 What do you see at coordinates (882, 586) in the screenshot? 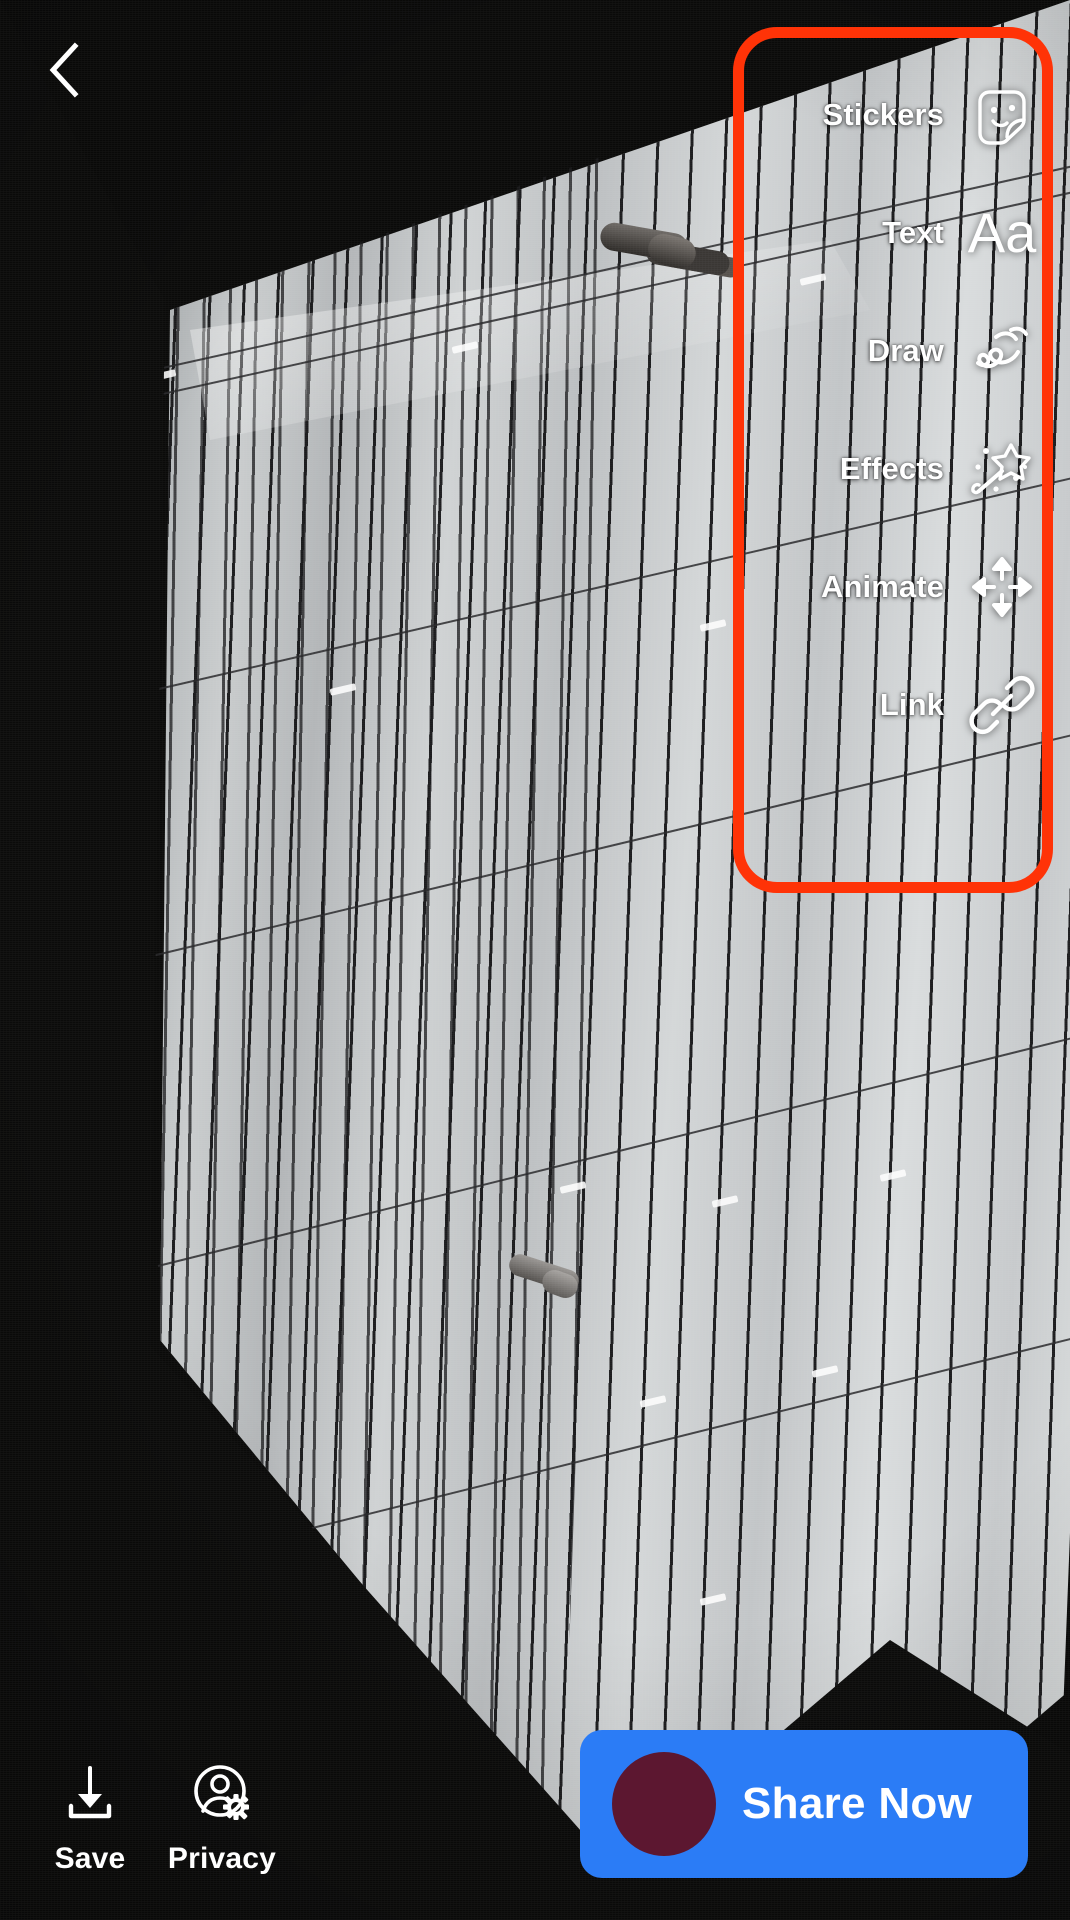
I see `tool-label-animate: Animate` at bounding box center [882, 586].